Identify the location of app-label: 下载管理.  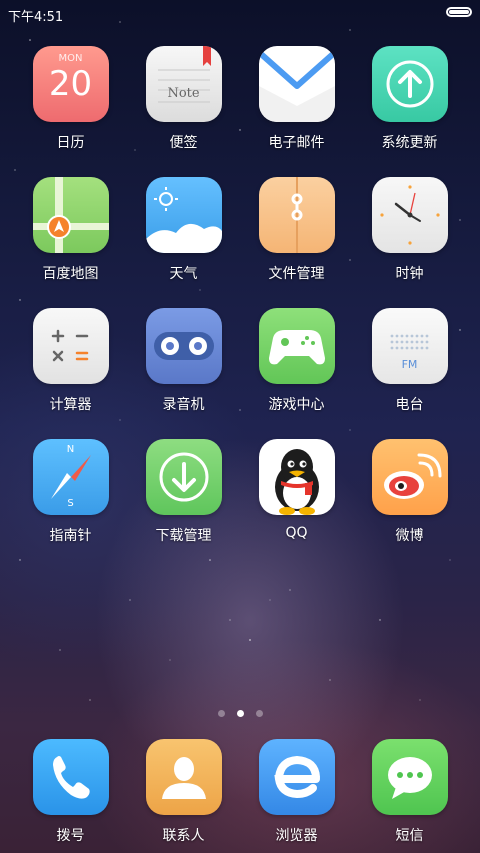
(183, 536).